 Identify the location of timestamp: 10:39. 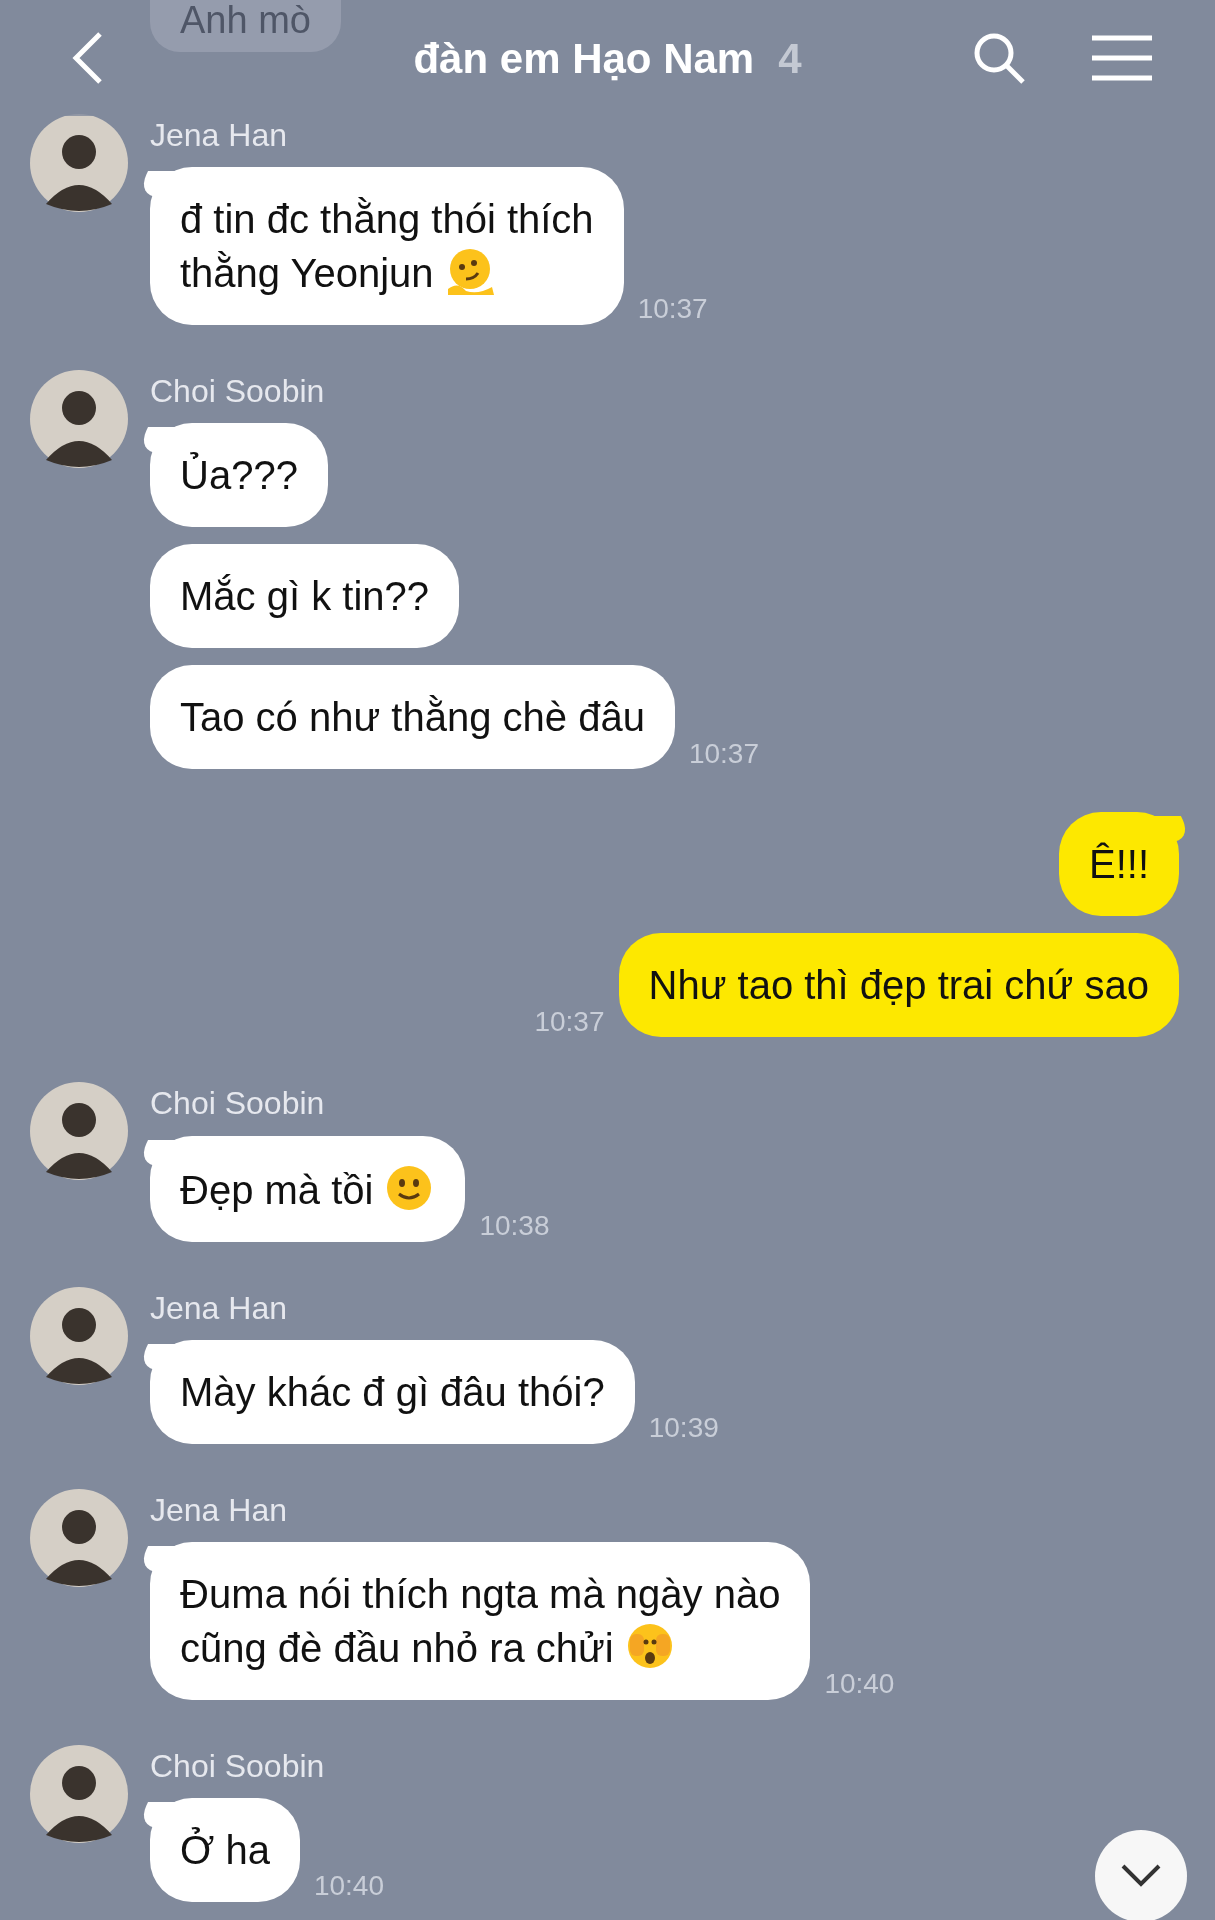
(683, 1428).